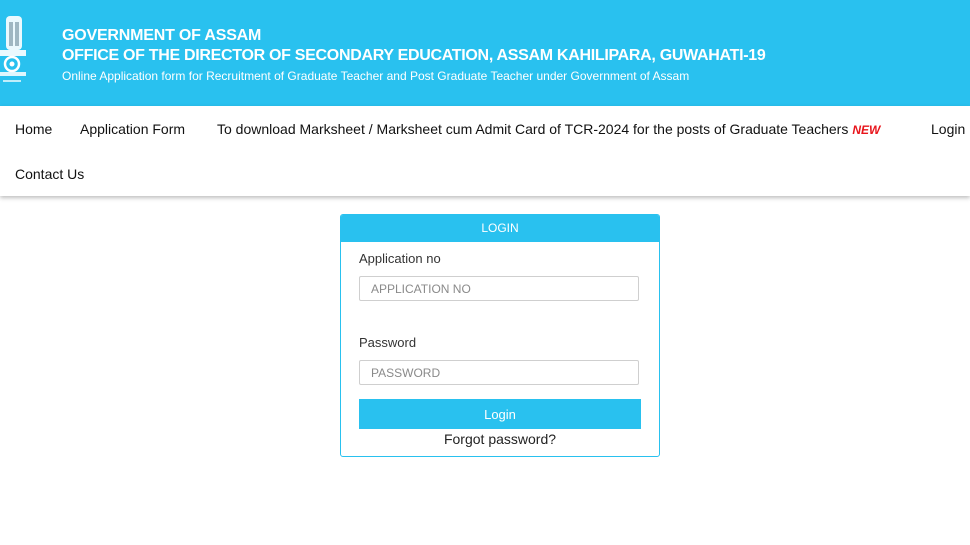  I want to click on nav-home-link: Home, so click(33, 129).